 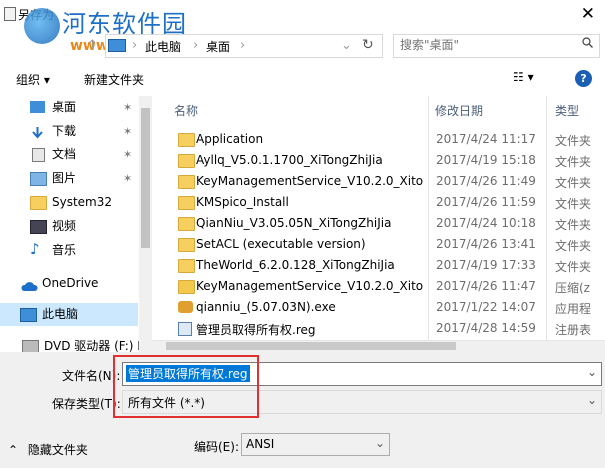 What do you see at coordinates (486, 223) in the screenshot?
I see `file-date: 2017/4/24 10:18` at bounding box center [486, 223].